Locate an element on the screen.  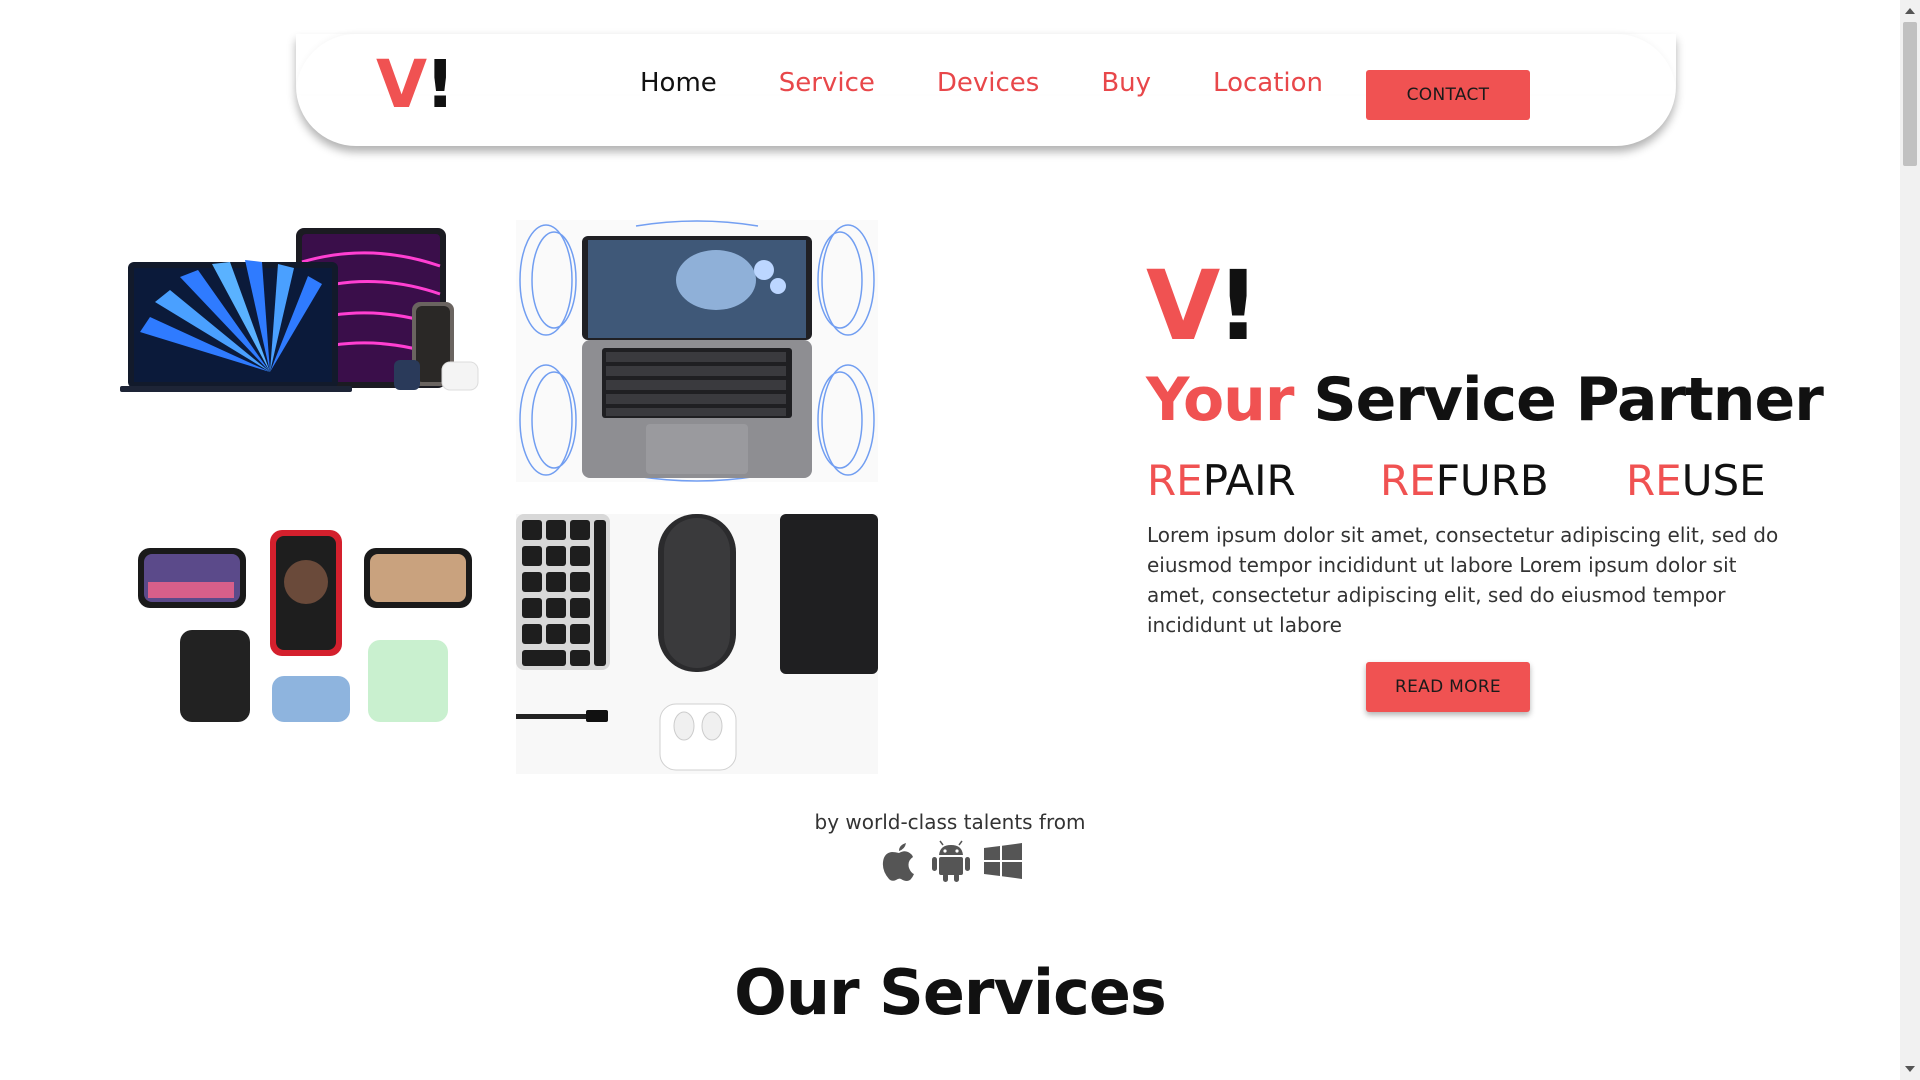
talents-text: by world-class talents from is located at coordinates (950, 822).